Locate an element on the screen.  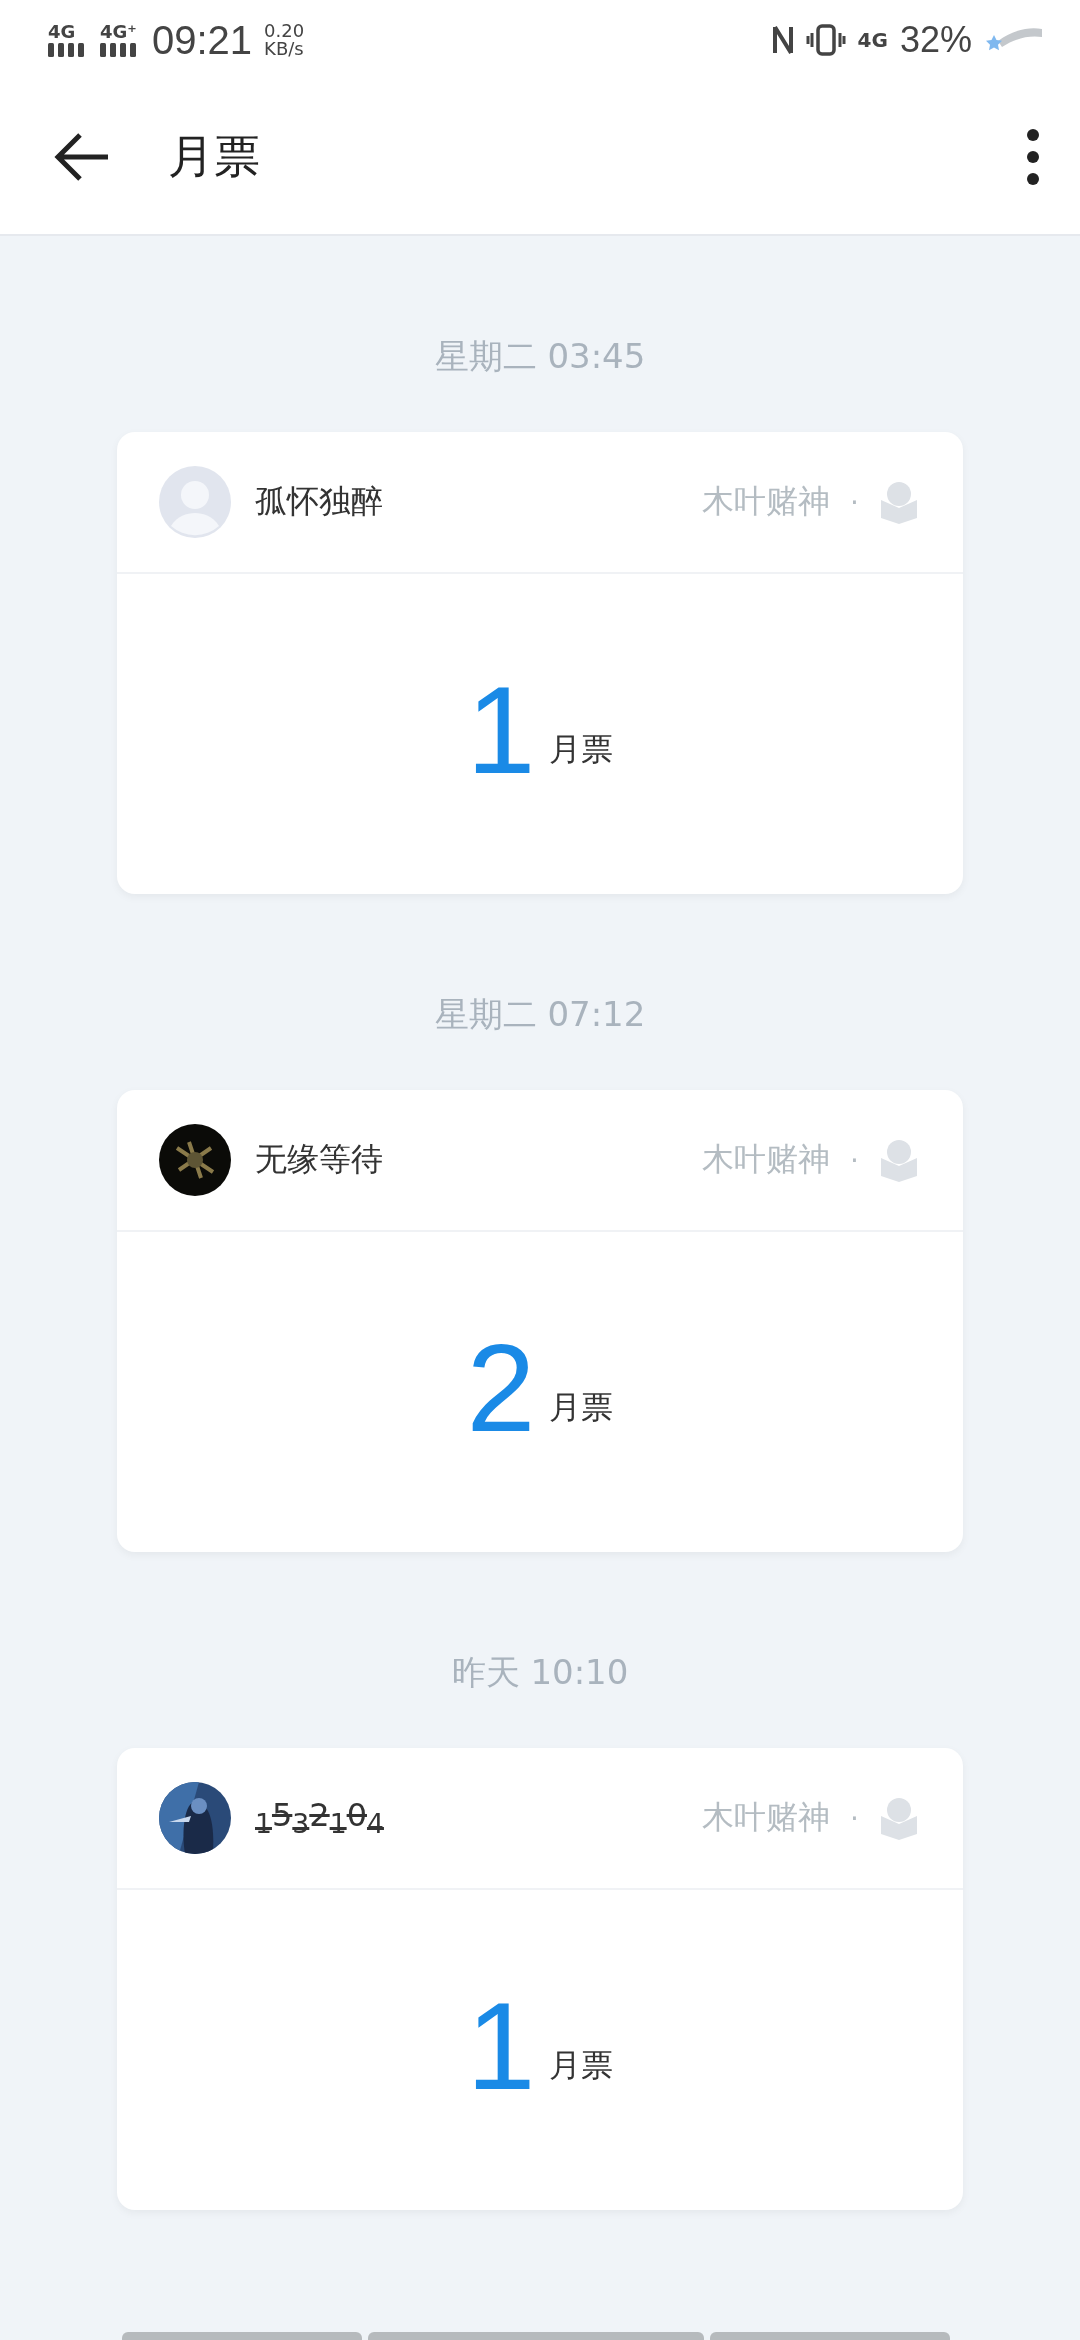
timestamp: 星期二 07:12 is located at coordinates (540, 1014).